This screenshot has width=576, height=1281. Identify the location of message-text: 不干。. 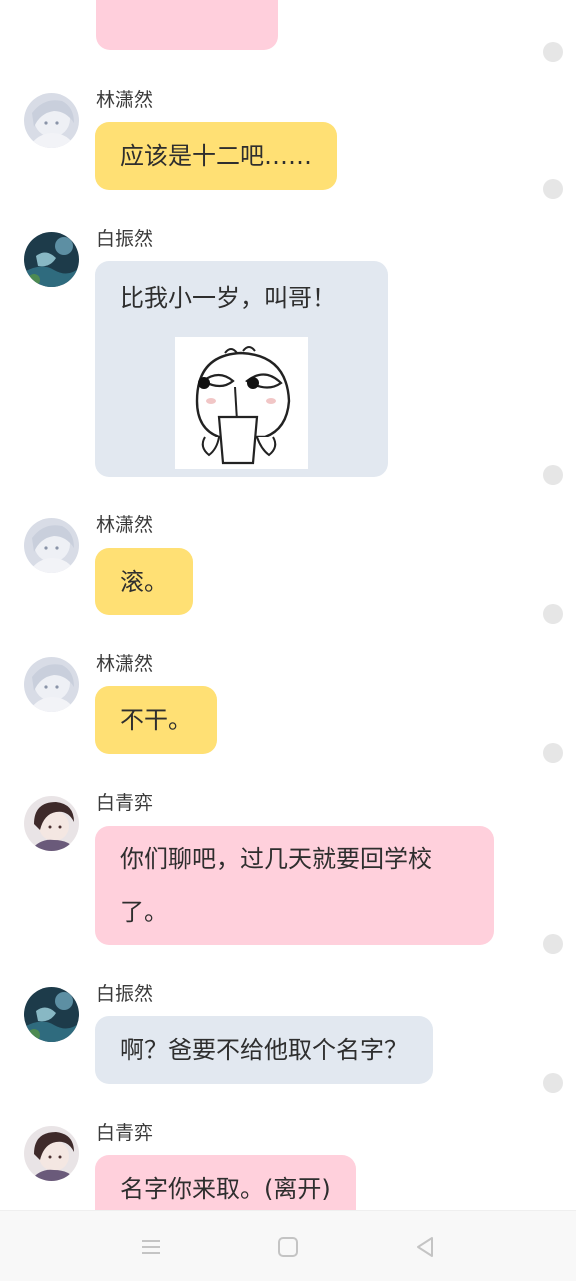
(156, 720).